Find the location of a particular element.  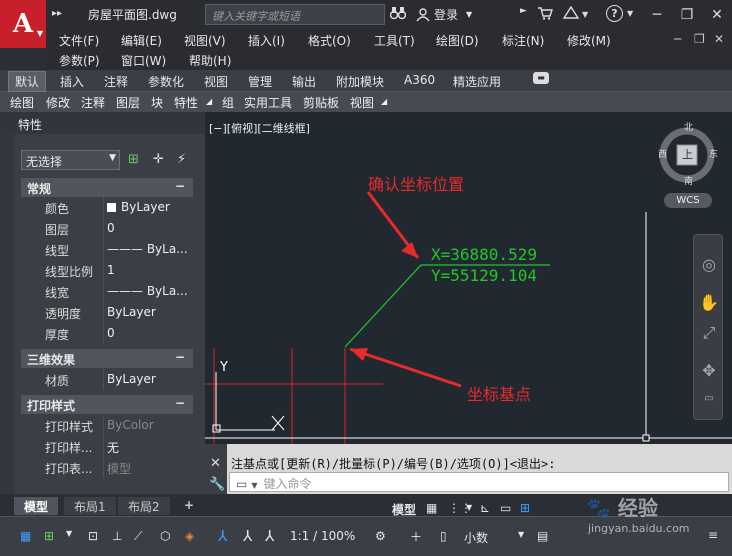

ortho-icon: ⊥ is located at coordinates (117, 536).